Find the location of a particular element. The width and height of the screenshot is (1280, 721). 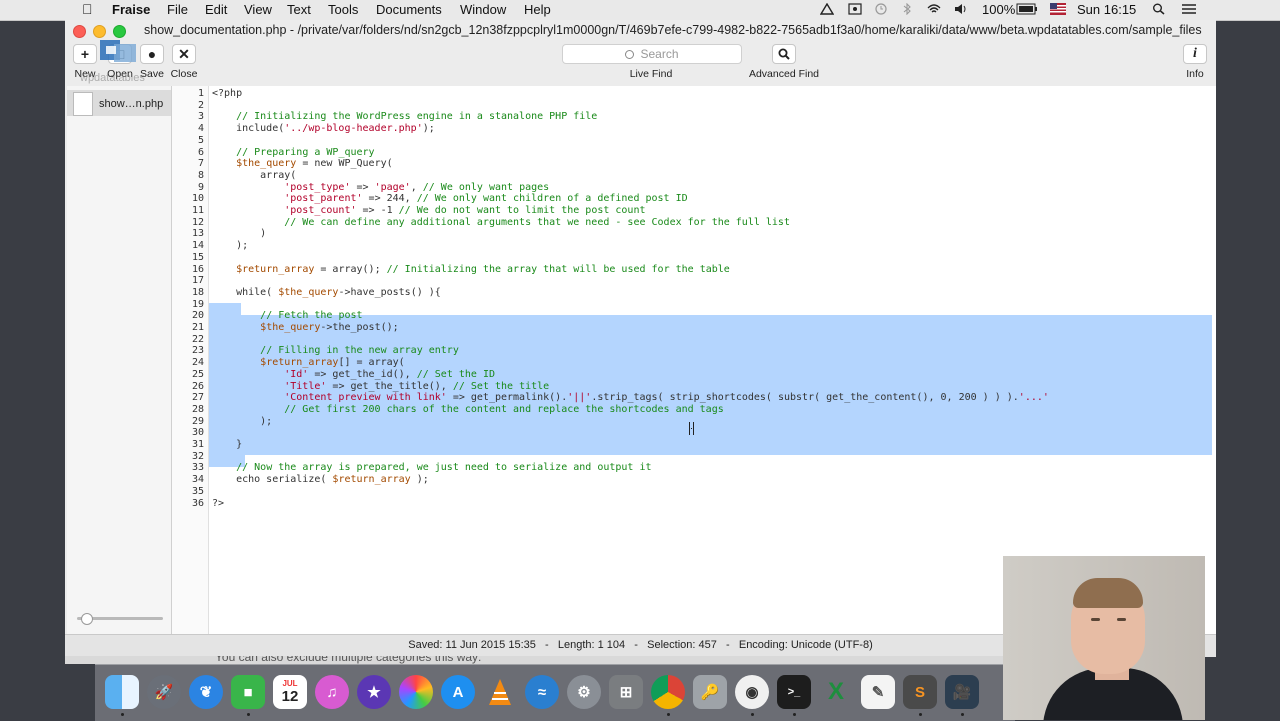

us-flag-icon is located at coordinates (1058, 9).